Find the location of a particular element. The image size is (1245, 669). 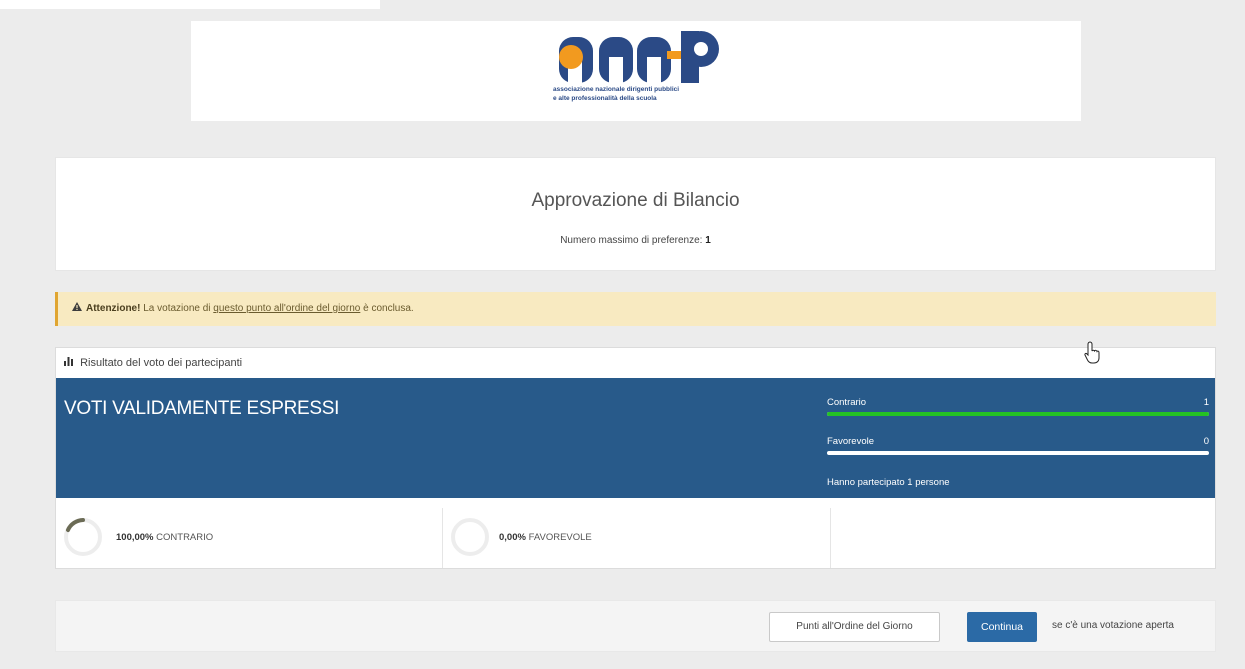

max-preferences: Numero massimo di preferenze: 1 is located at coordinates (635, 240).